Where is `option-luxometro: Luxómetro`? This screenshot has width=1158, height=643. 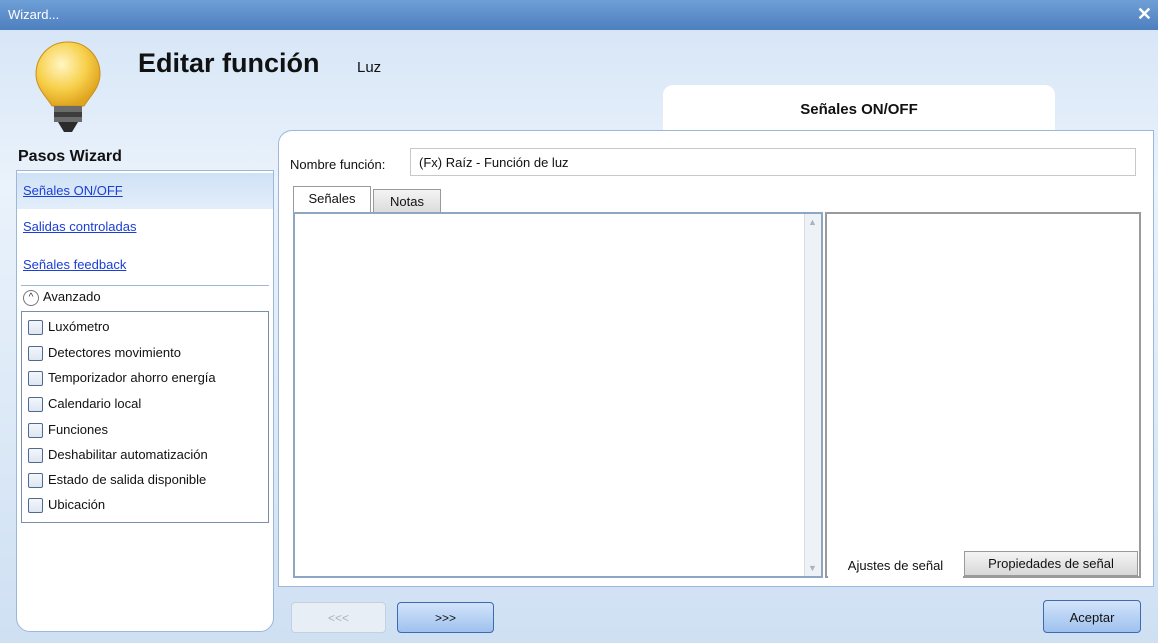 option-luxometro: Luxómetro is located at coordinates (145, 327).